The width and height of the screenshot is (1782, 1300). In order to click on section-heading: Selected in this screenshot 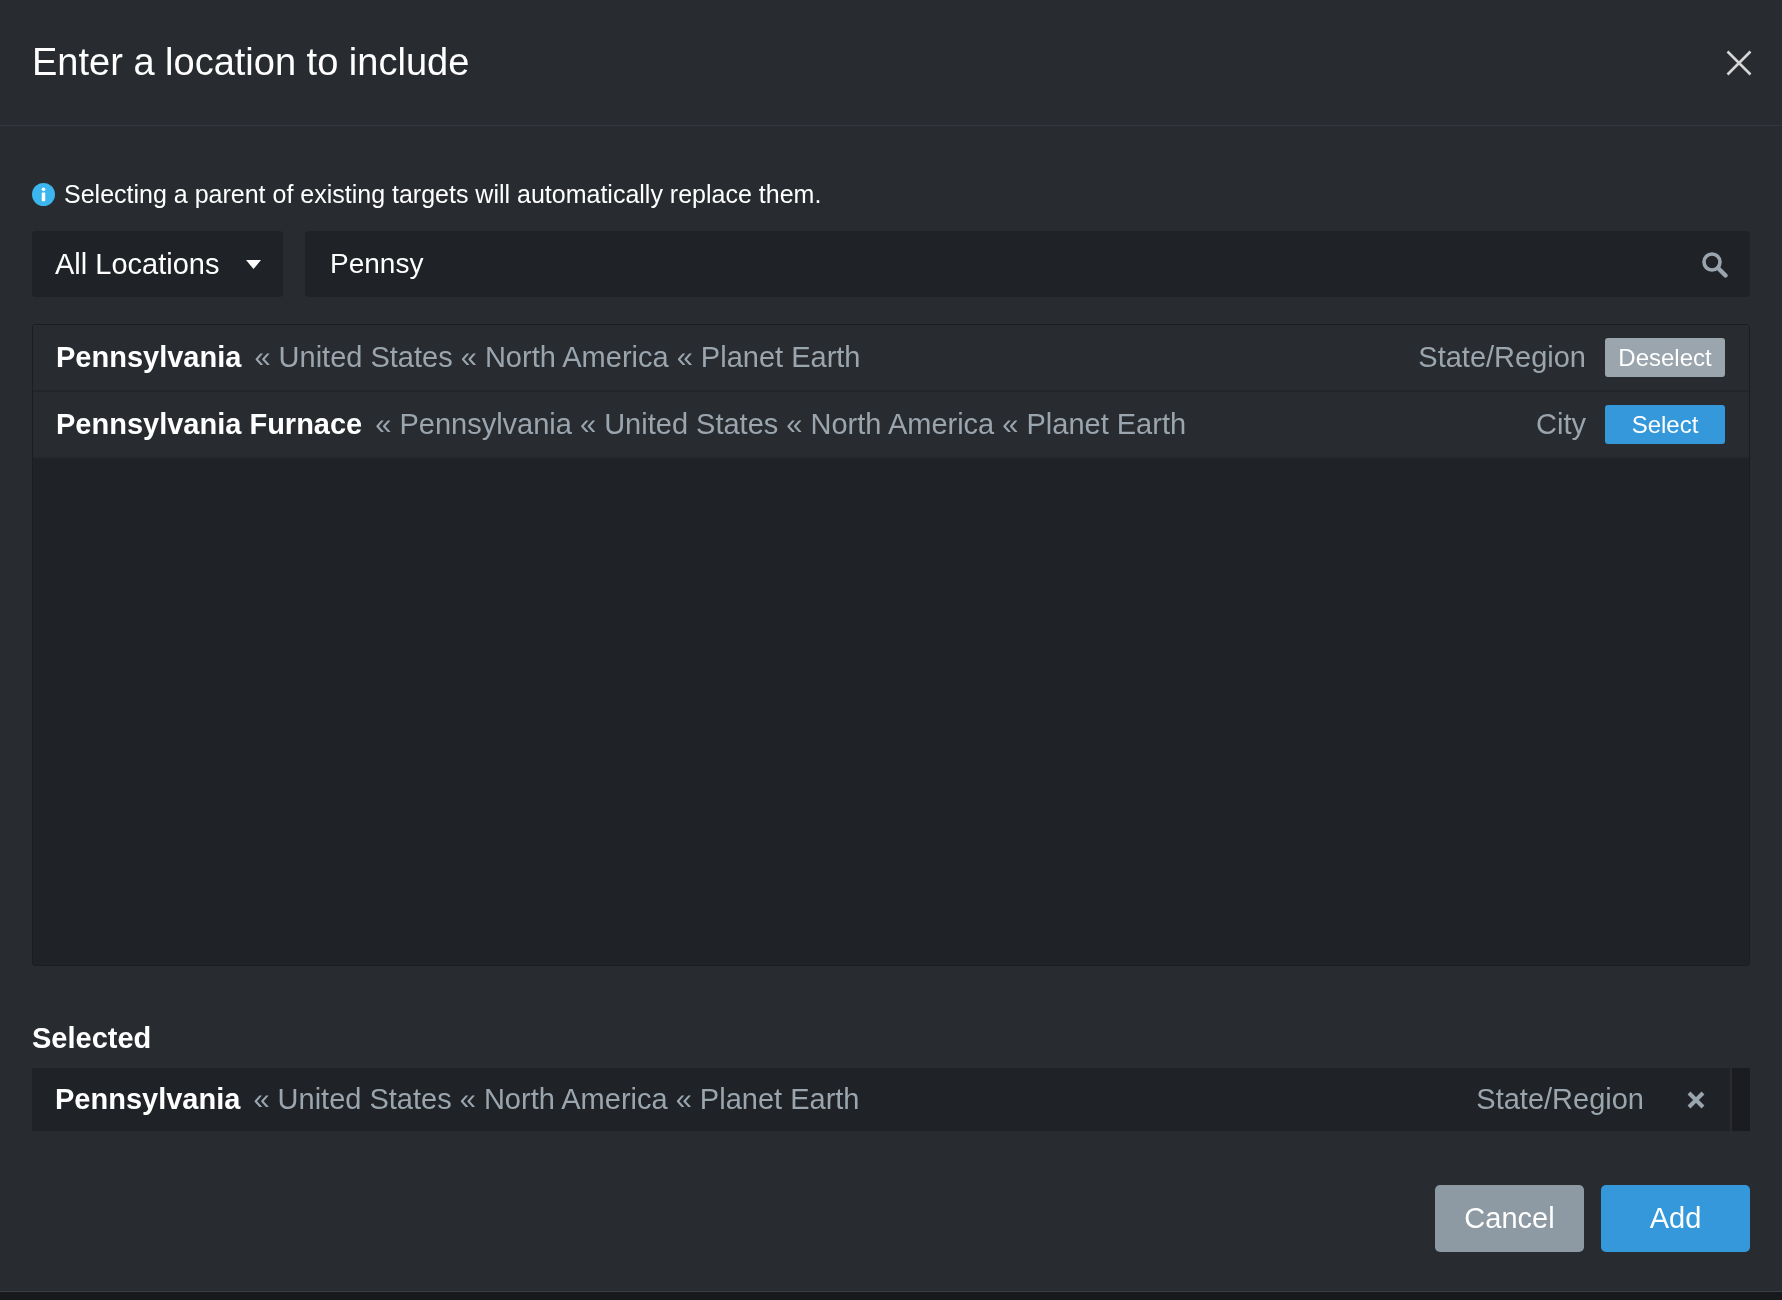, I will do `click(92, 1038)`.